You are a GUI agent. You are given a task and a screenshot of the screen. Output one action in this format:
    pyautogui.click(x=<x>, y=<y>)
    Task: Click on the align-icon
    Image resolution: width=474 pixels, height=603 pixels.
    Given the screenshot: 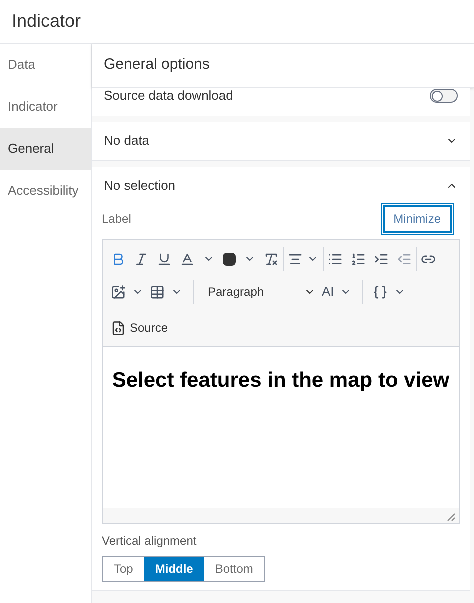 What is the action you would take?
    pyautogui.click(x=295, y=259)
    